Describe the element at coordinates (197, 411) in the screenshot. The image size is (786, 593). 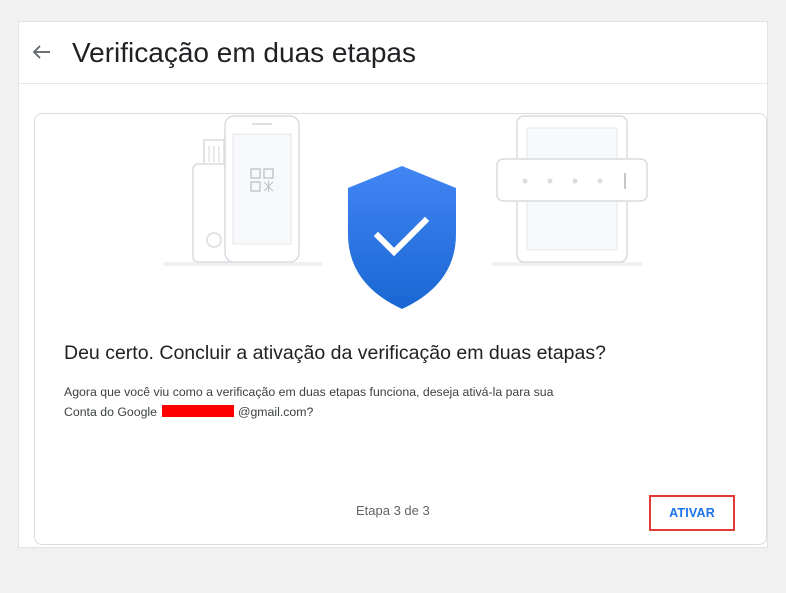
I see `redacted-email` at that location.